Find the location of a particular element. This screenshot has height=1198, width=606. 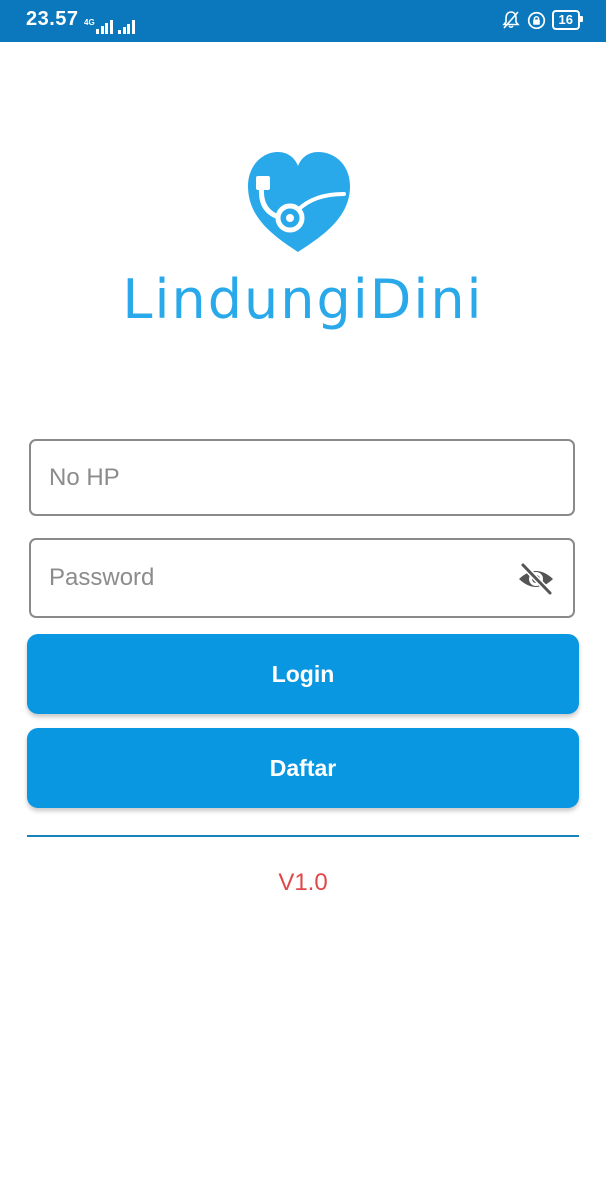

network-type: 4G is located at coordinates (89, 22).